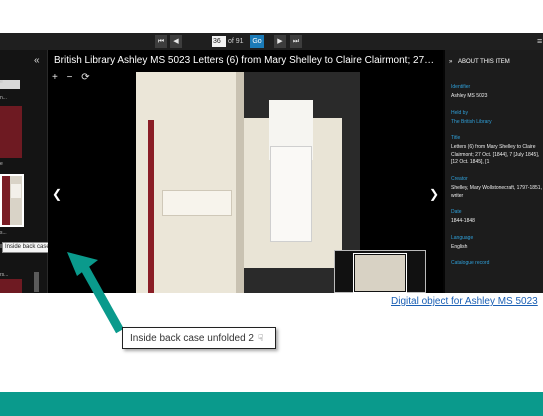 This screenshot has height=416, width=543. I want to click on footer-band, so click(271, 404).